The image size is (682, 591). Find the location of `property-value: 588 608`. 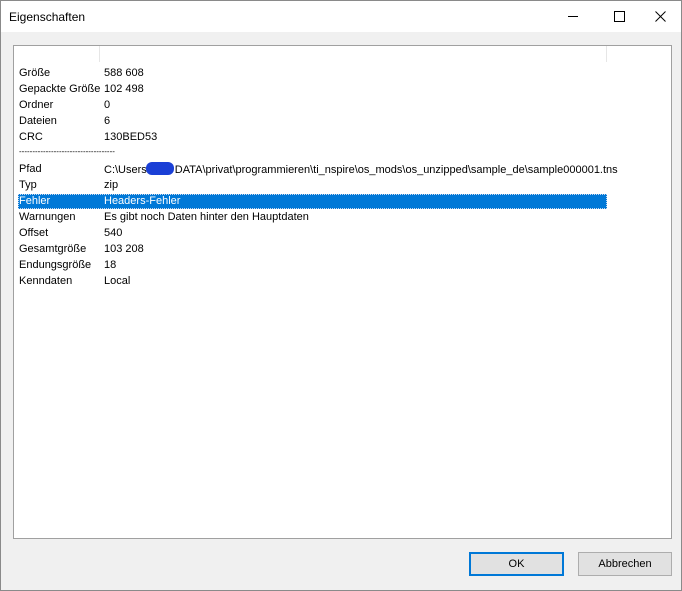

property-value: 588 608 is located at coordinates (124, 73).